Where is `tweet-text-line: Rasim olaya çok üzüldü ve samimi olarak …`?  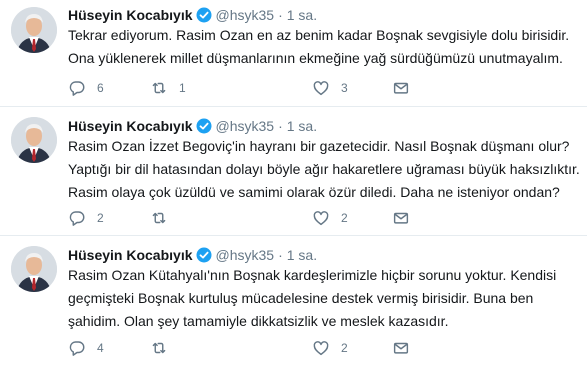
tweet-text-line: Rasim olaya çok üzüldü ve samimi olarak … is located at coordinates (314, 192).